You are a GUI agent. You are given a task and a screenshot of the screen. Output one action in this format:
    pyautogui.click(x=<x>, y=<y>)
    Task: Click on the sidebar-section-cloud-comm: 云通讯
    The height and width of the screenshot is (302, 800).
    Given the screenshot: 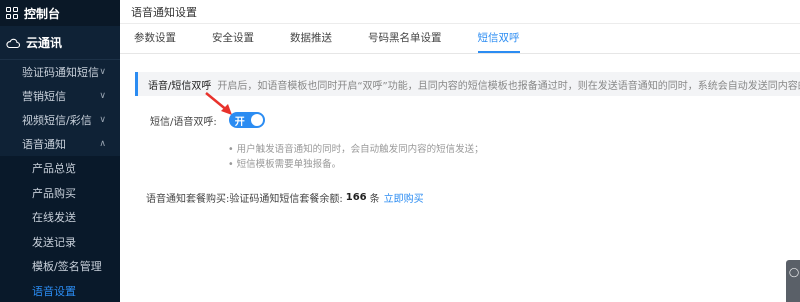 What is the action you would take?
    pyautogui.click(x=60, y=43)
    